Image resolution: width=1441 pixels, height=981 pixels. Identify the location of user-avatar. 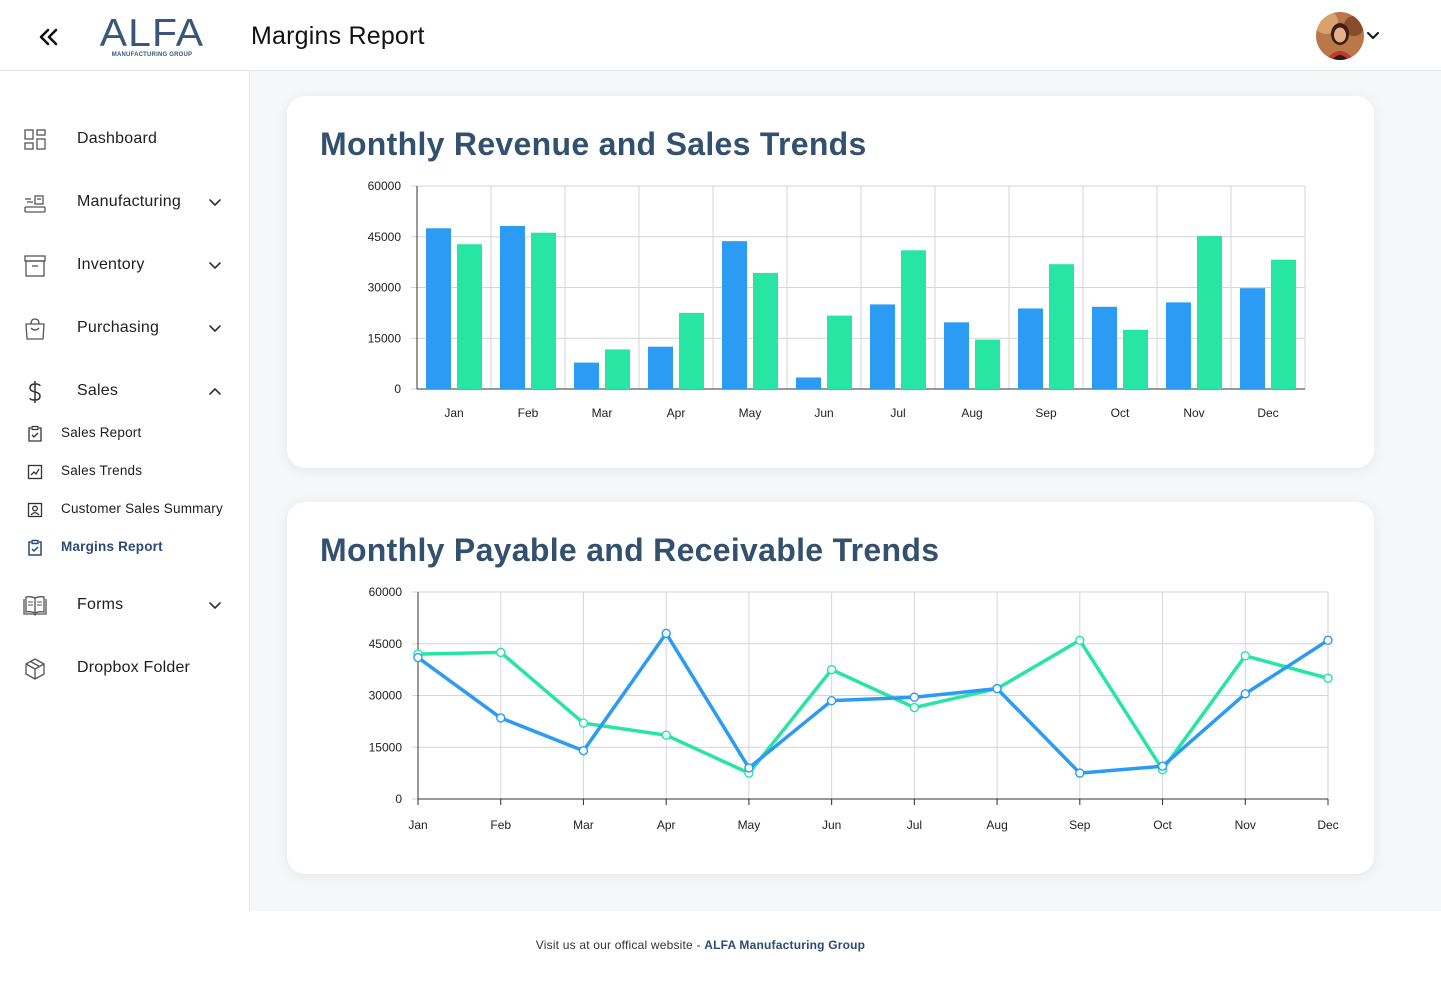
(1340, 36).